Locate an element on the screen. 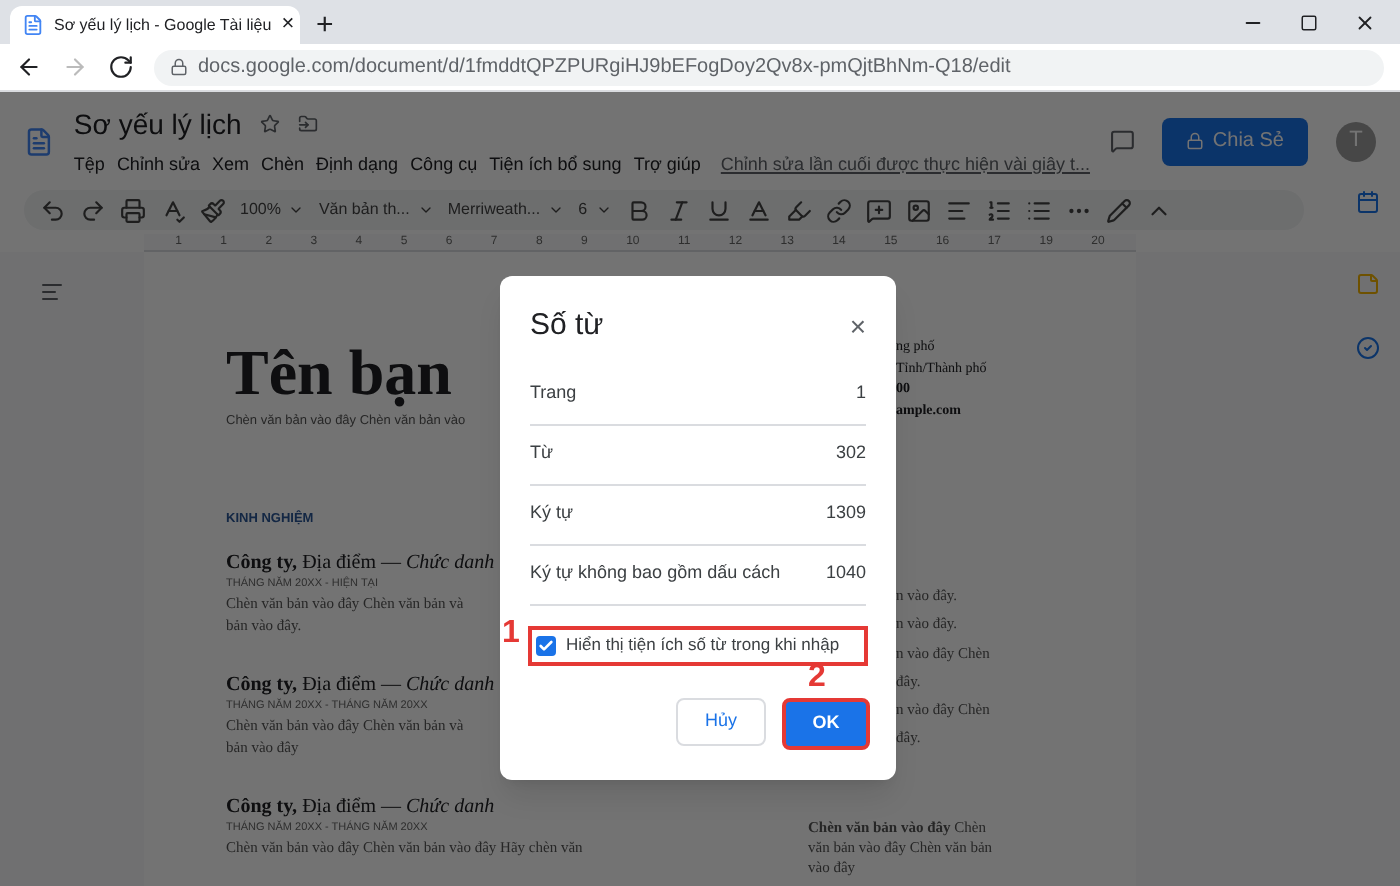 Image resolution: width=1400 pixels, height=886 pixels. numbered-list-icon is located at coordinates (998, 210).